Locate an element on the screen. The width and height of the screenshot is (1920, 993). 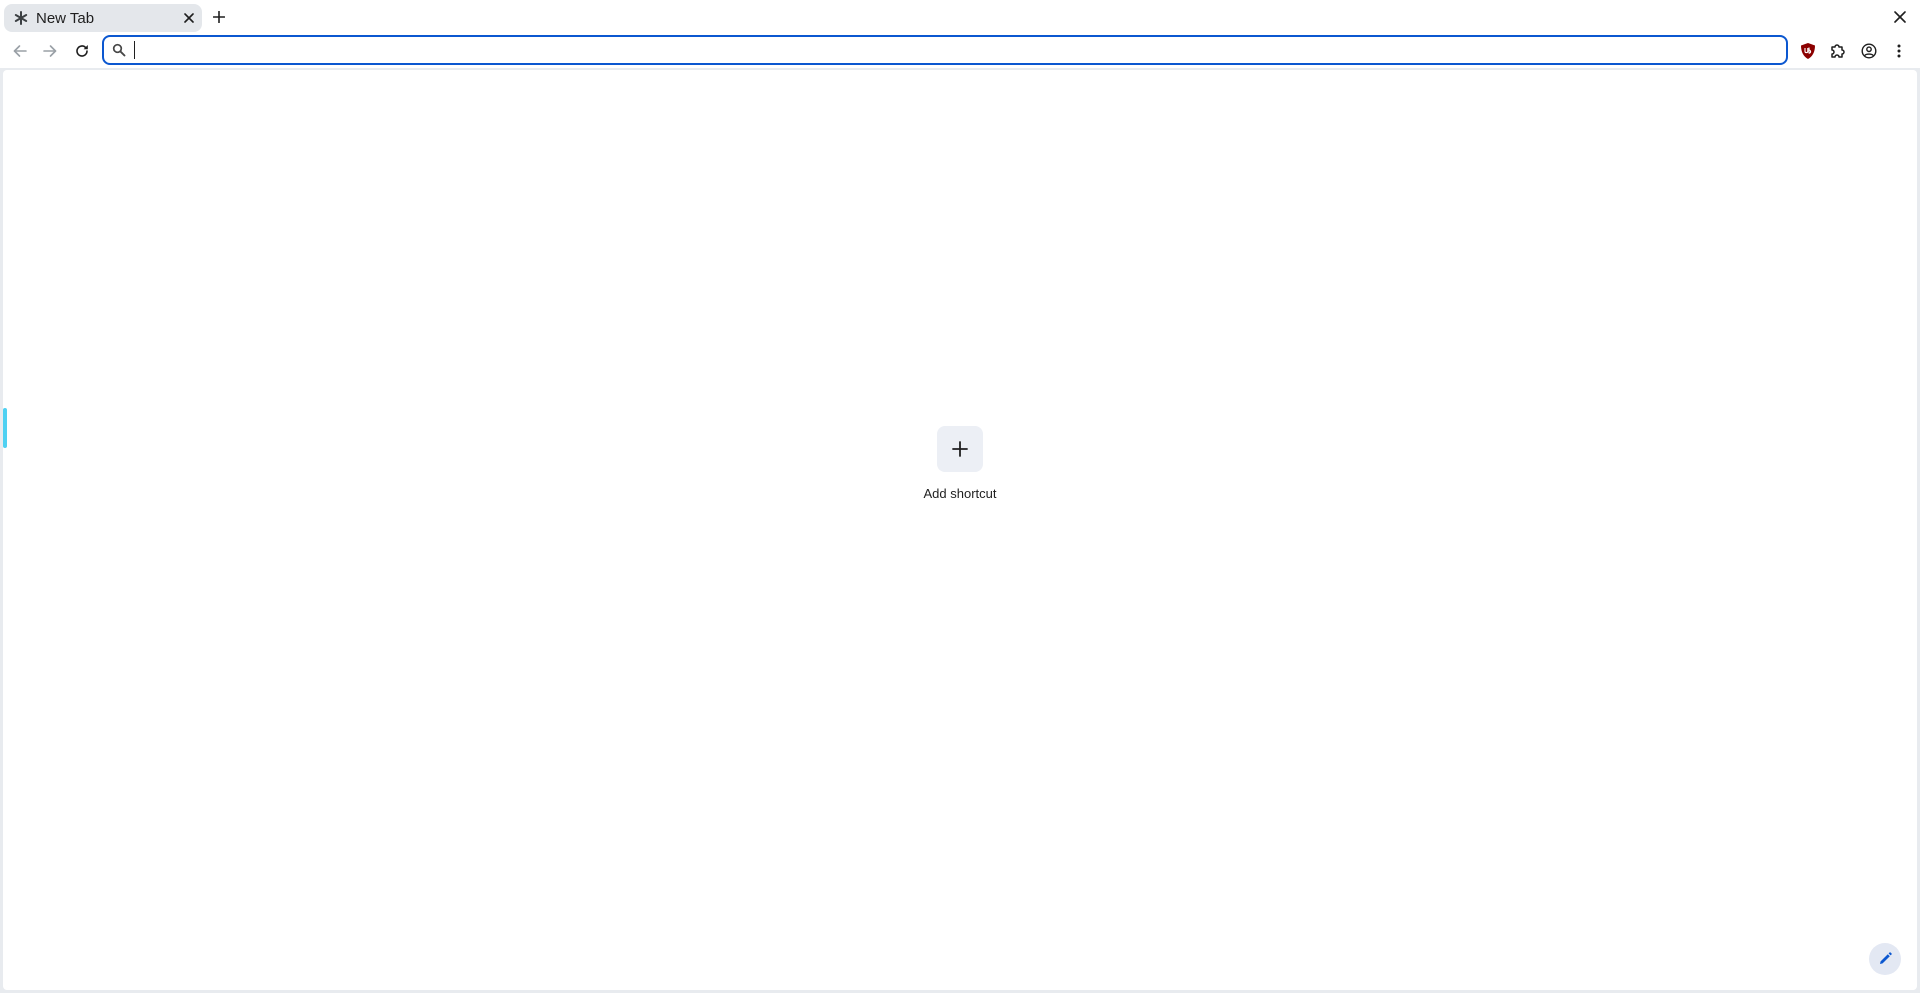
tab-new-tab: New Tab is located at coordinates (103, 18).